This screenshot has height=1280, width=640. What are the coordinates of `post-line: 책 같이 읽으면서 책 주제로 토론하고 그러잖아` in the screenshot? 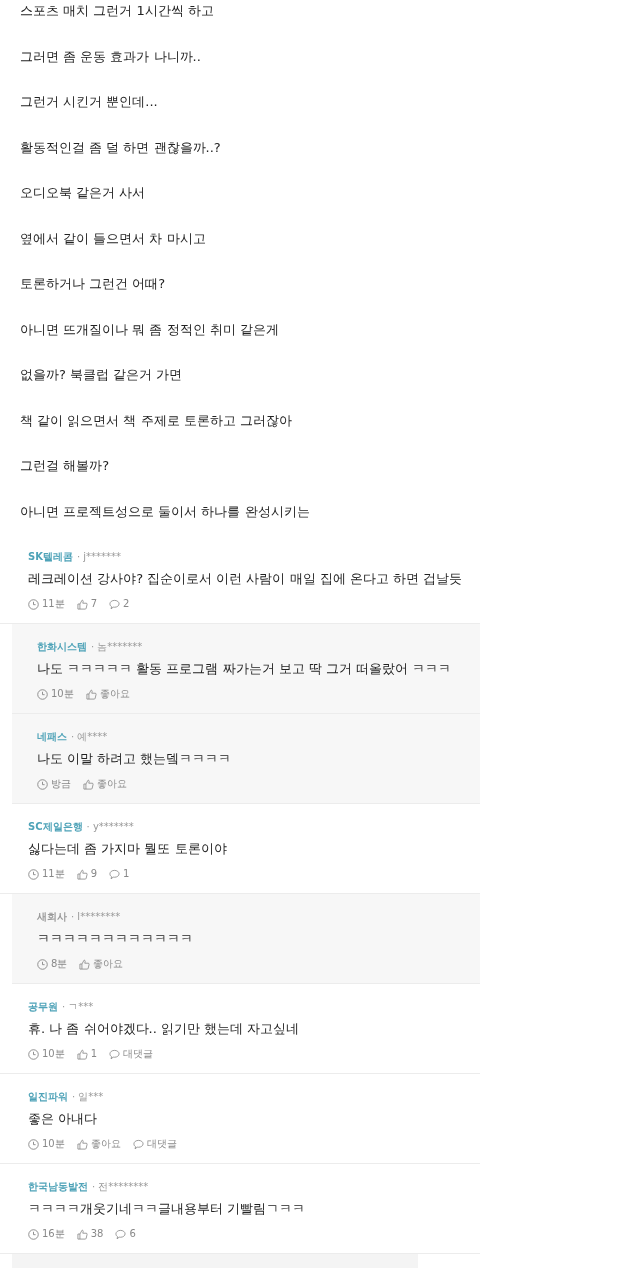 It's located at (156, 420).